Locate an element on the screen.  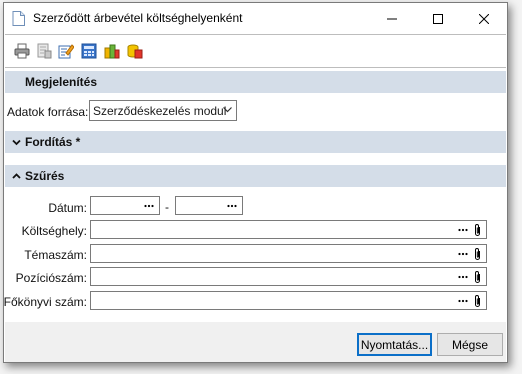
cost-center-label: Költséghely: is located at coordinates (54, 231).